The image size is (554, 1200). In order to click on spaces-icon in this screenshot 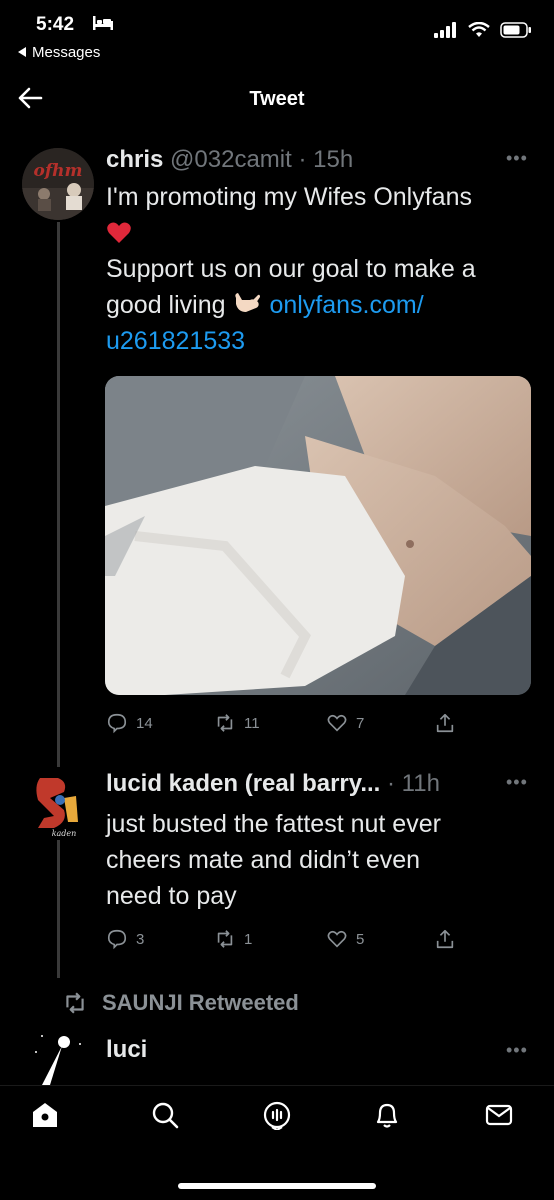, I will do `click(277, 1115)`.